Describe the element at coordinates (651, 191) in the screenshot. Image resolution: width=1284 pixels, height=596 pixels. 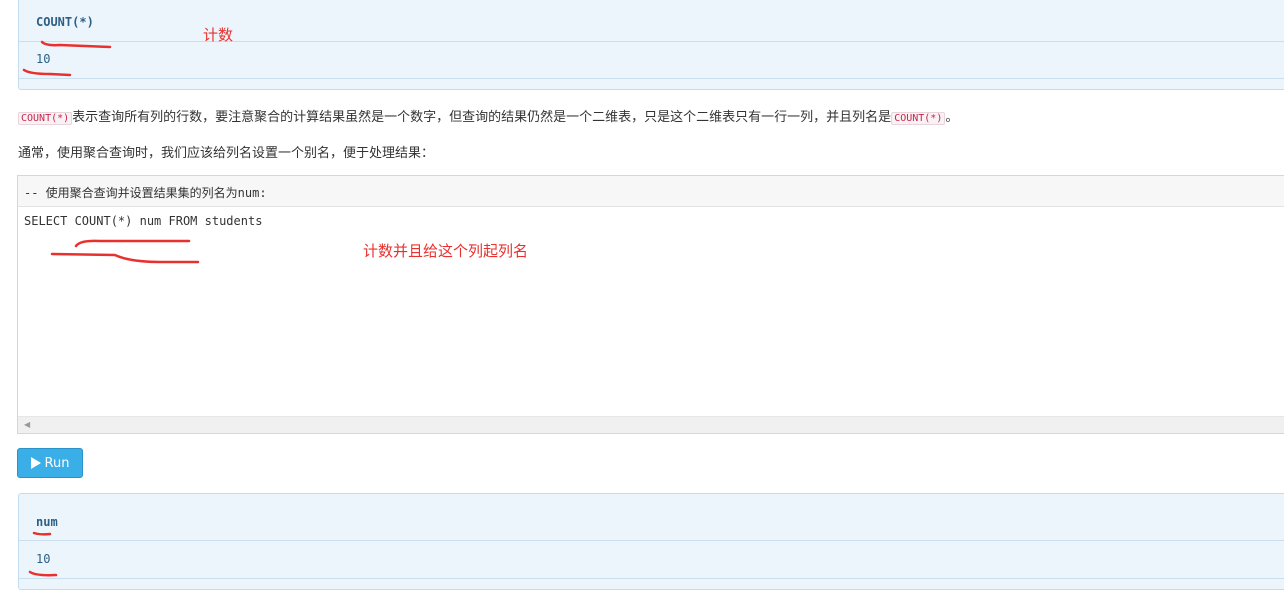
I see `editor-comment-line: -- 使用聚合查询并设置结果集的列名为num:` at that location.